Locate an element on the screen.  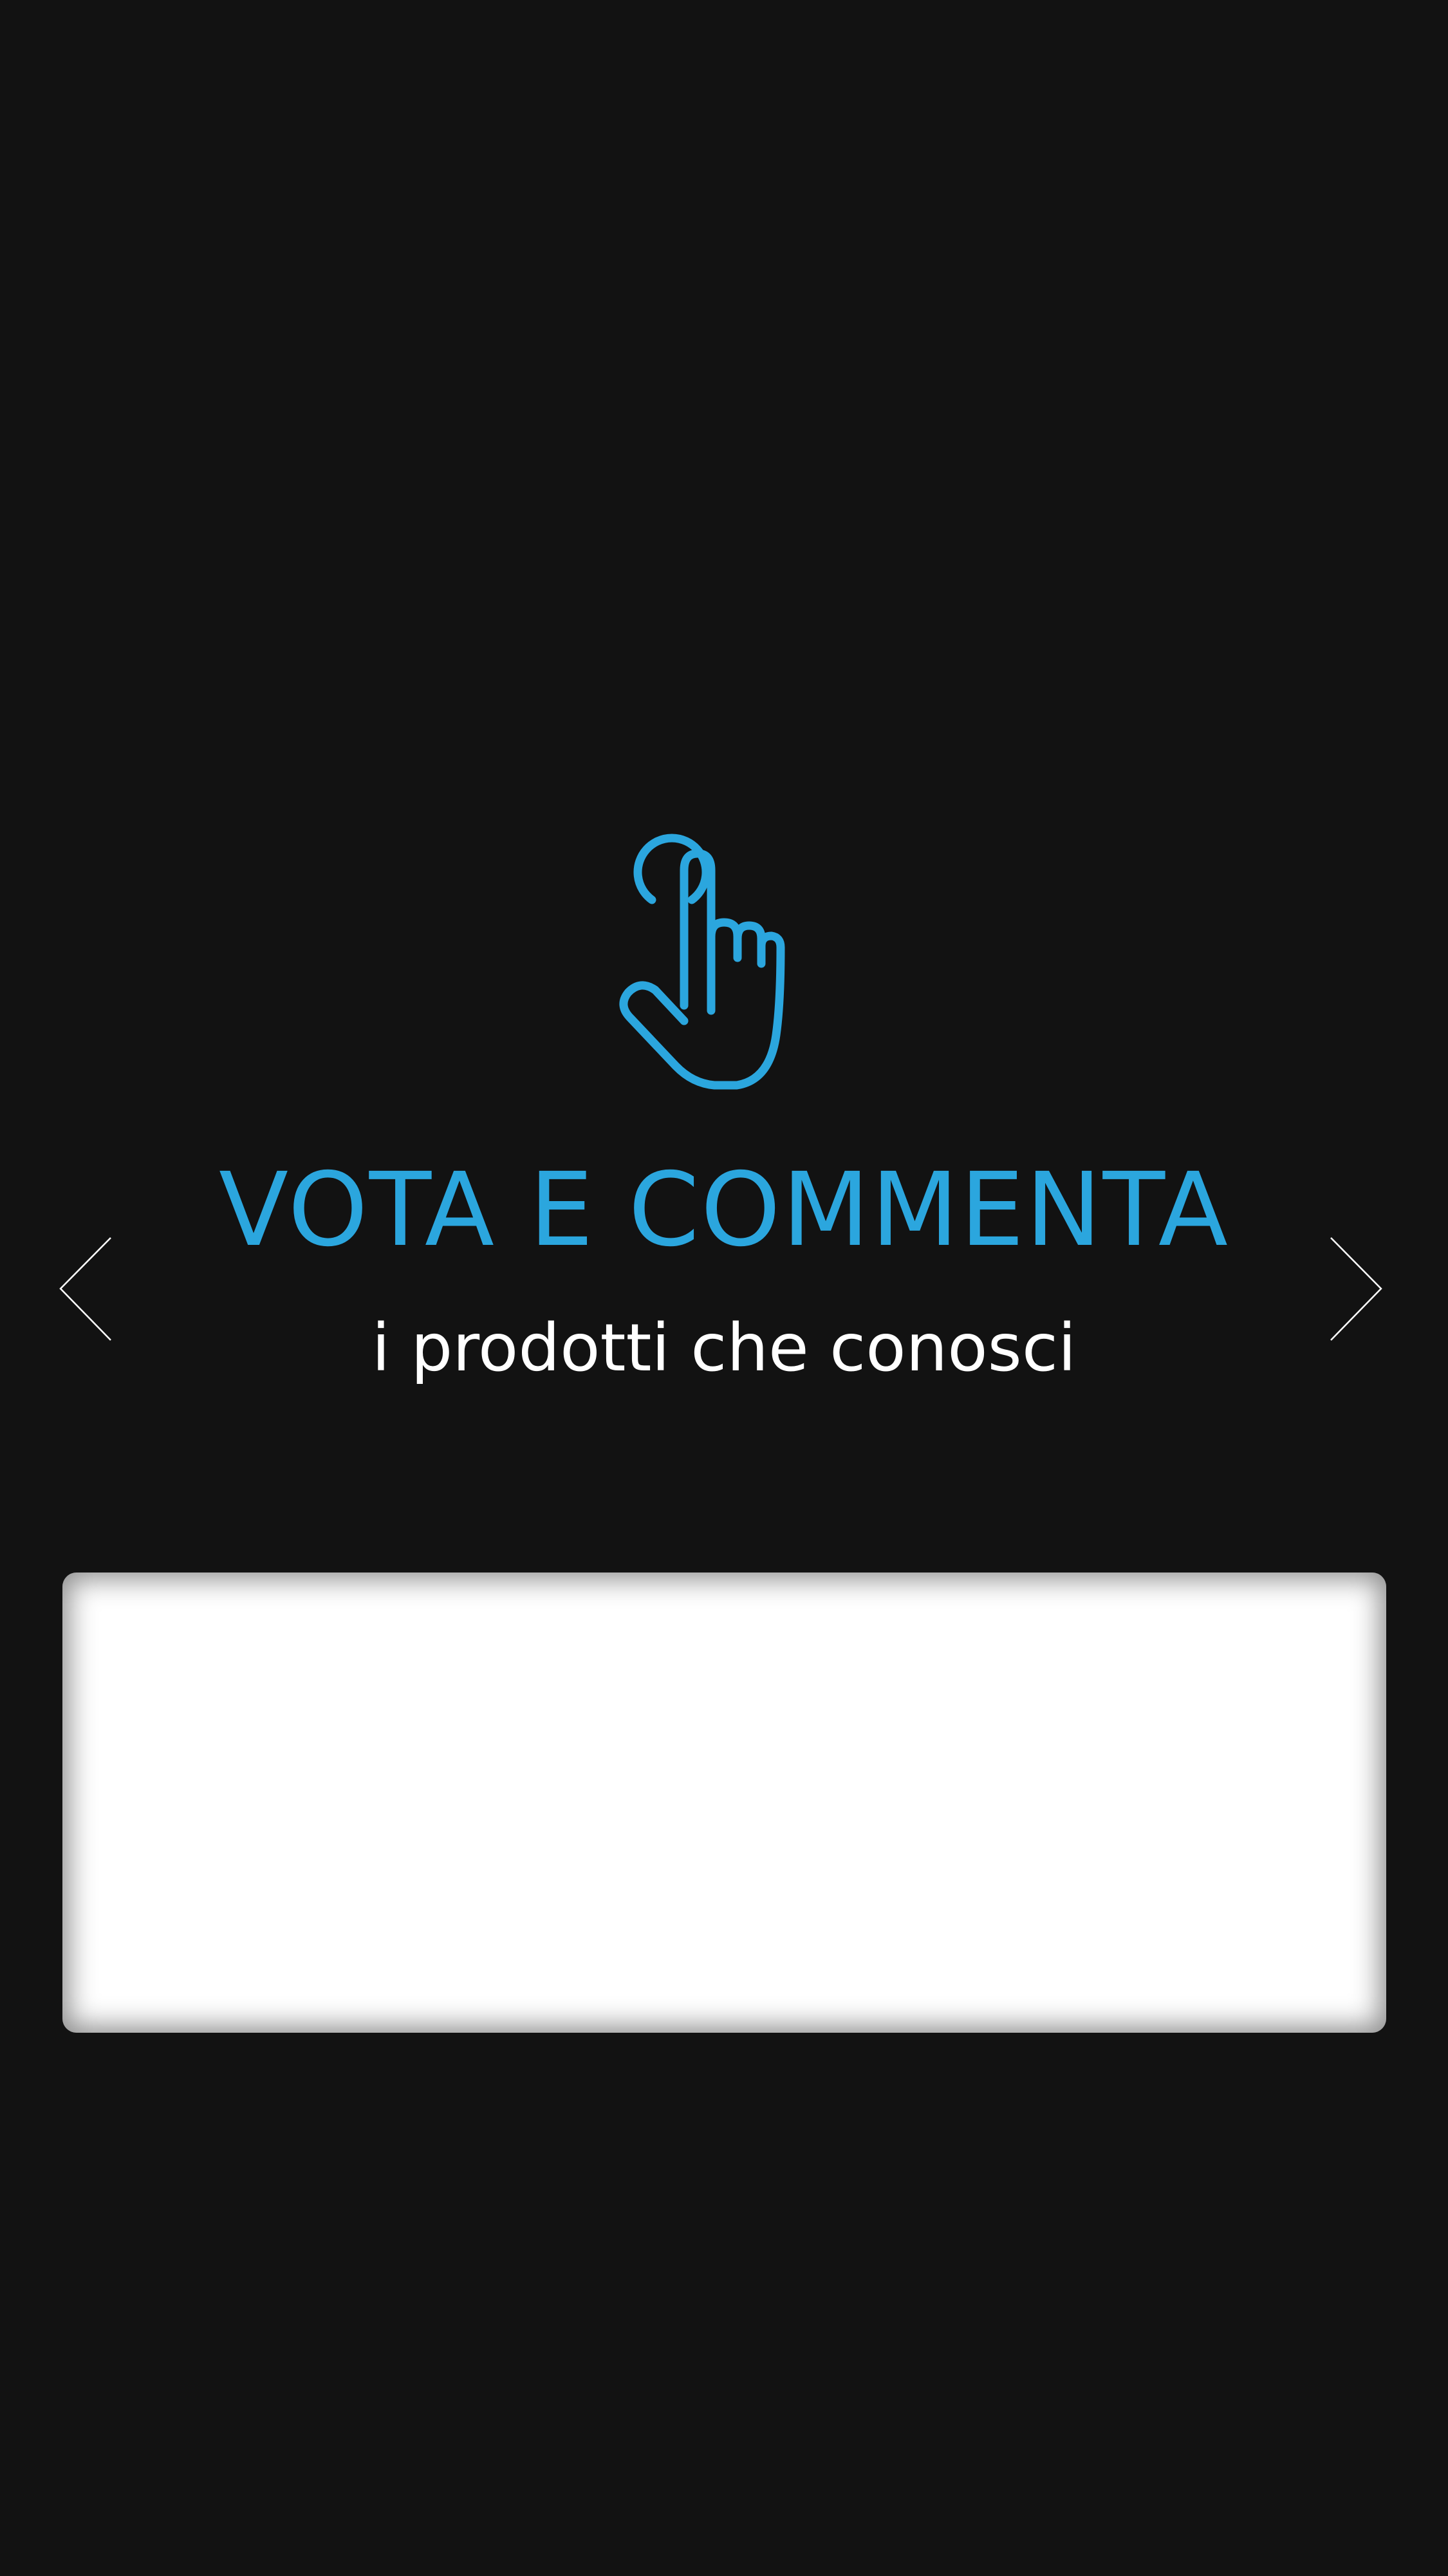
hand-pointer-tap-icon is located at coordinates (714, 972).